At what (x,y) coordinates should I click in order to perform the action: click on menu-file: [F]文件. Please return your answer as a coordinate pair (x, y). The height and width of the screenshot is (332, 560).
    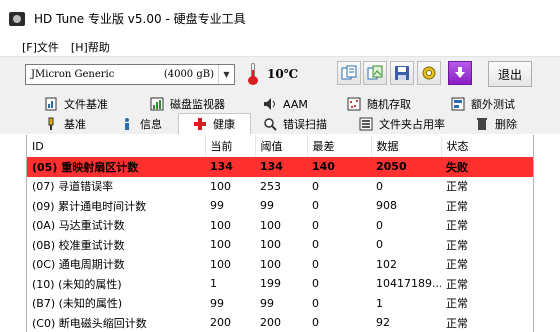
    Looking at the image, I should click on (31, 47).